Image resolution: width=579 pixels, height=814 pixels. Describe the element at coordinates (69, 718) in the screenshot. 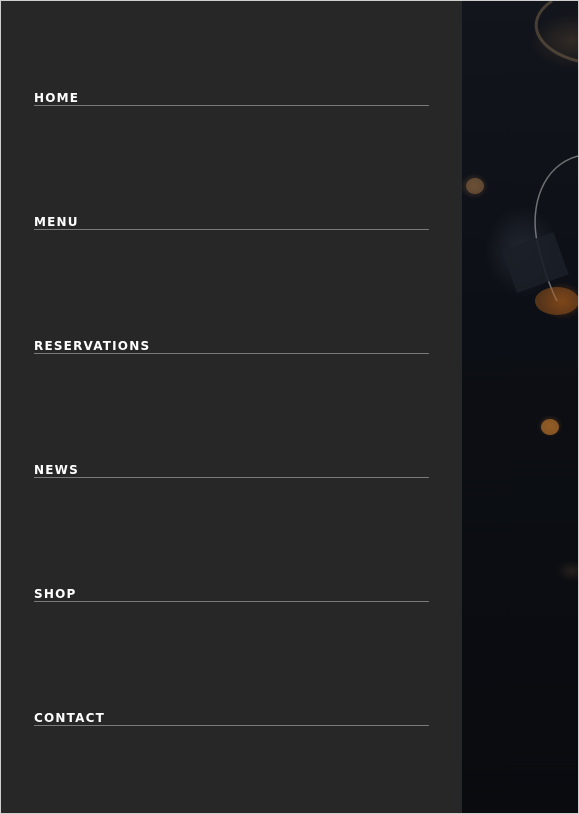

I see `menu-item-label: CONTACT` at that location.